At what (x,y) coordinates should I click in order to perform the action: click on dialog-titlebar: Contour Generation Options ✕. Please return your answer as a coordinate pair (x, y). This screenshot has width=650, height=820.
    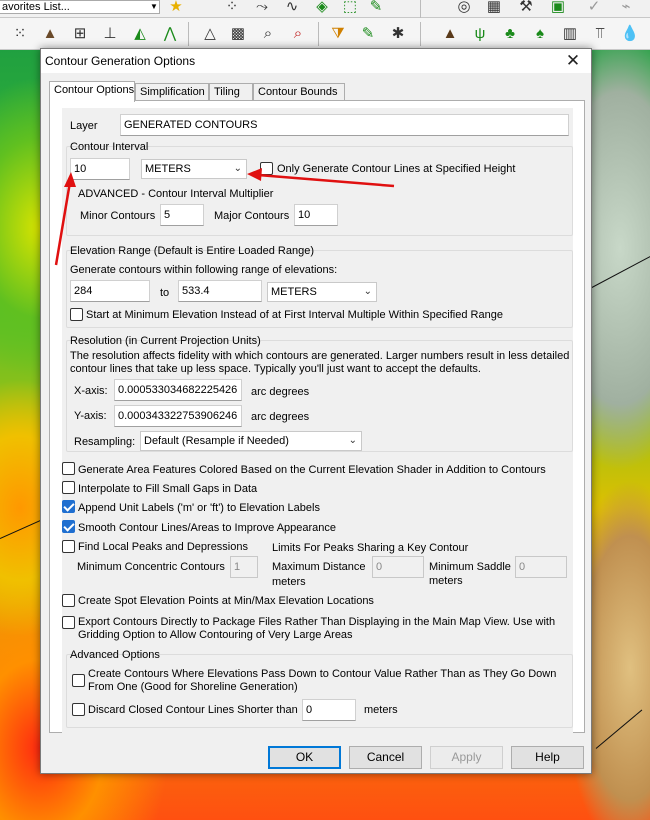
    Looking at the image, I should click on (316, 61).